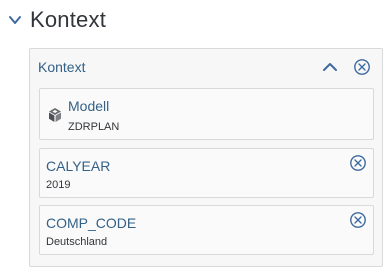  I want to click on section-header: Kontext, so click(56, 20).